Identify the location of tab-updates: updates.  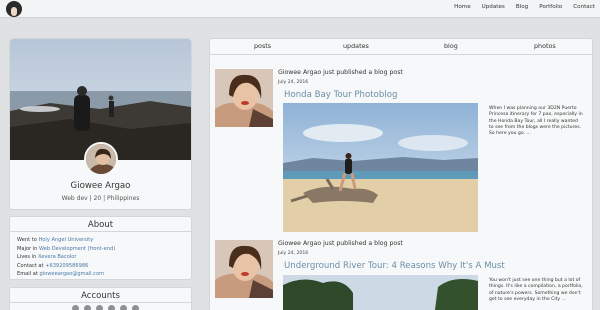
(356, 46).